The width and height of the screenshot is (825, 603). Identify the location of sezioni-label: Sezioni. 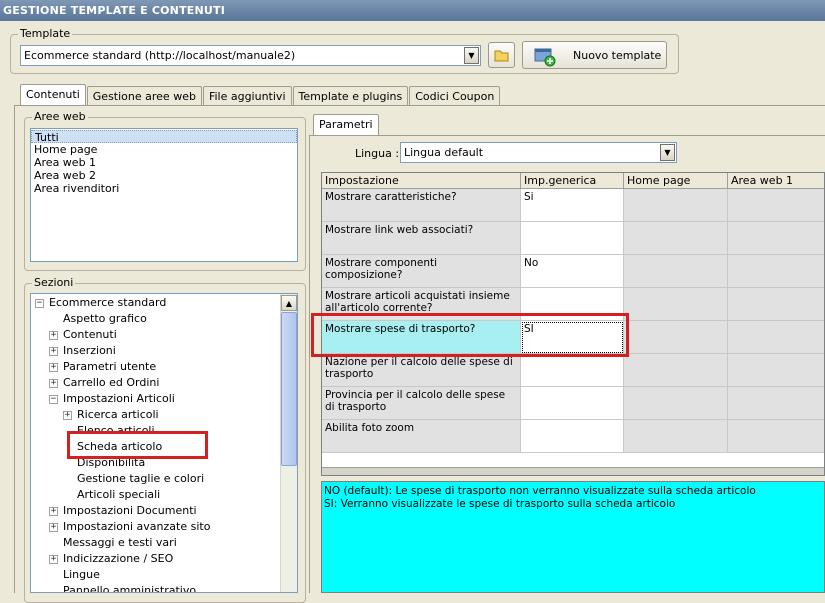
(54, 282).